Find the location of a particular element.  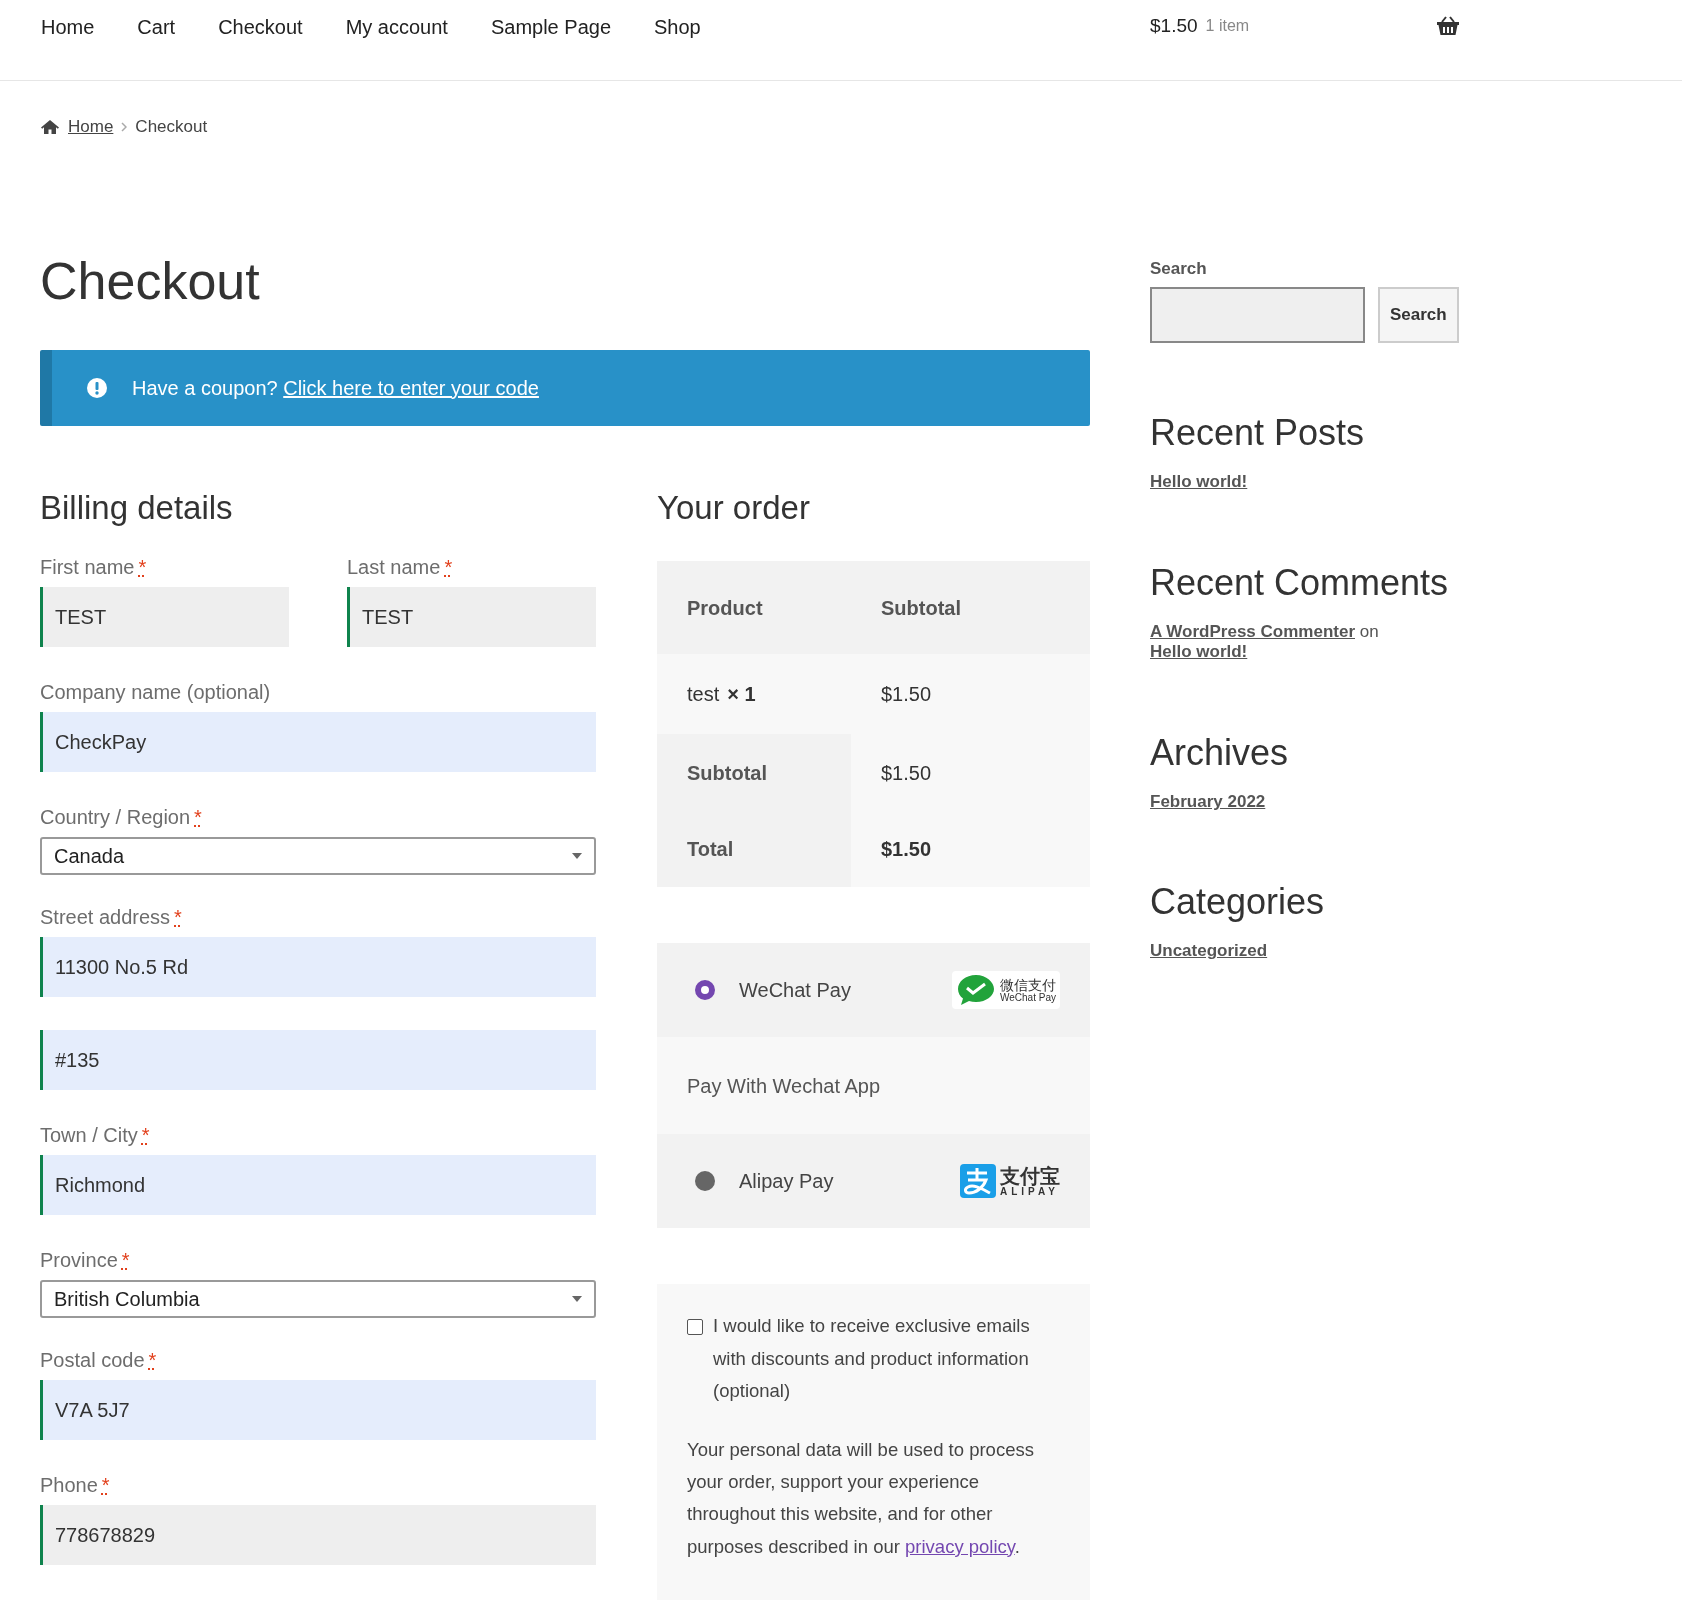

field-label: Postal code * is located at coordinates (99, 1360).